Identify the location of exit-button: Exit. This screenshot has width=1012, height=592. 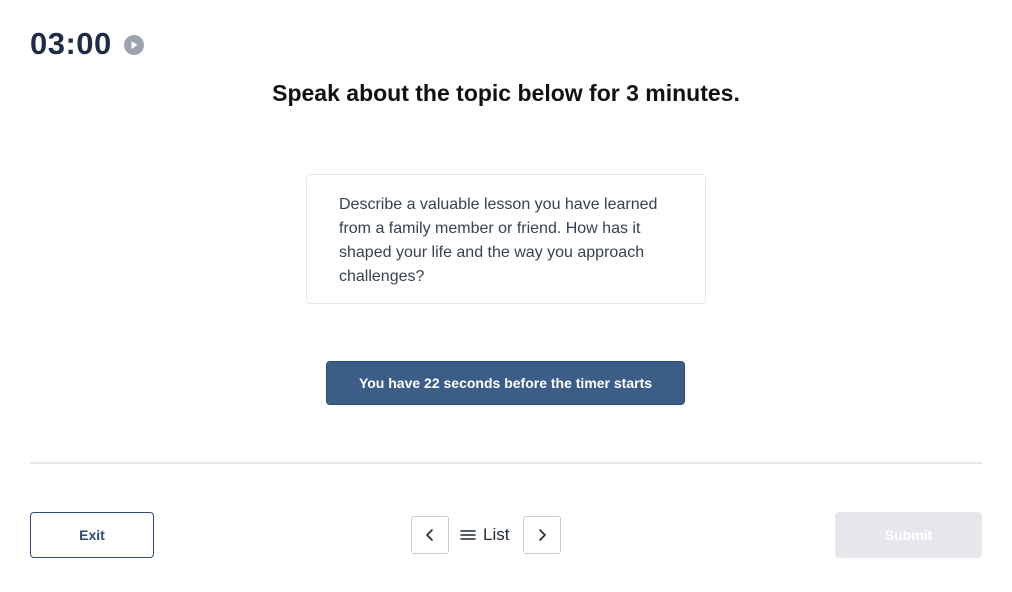
(92, 535).